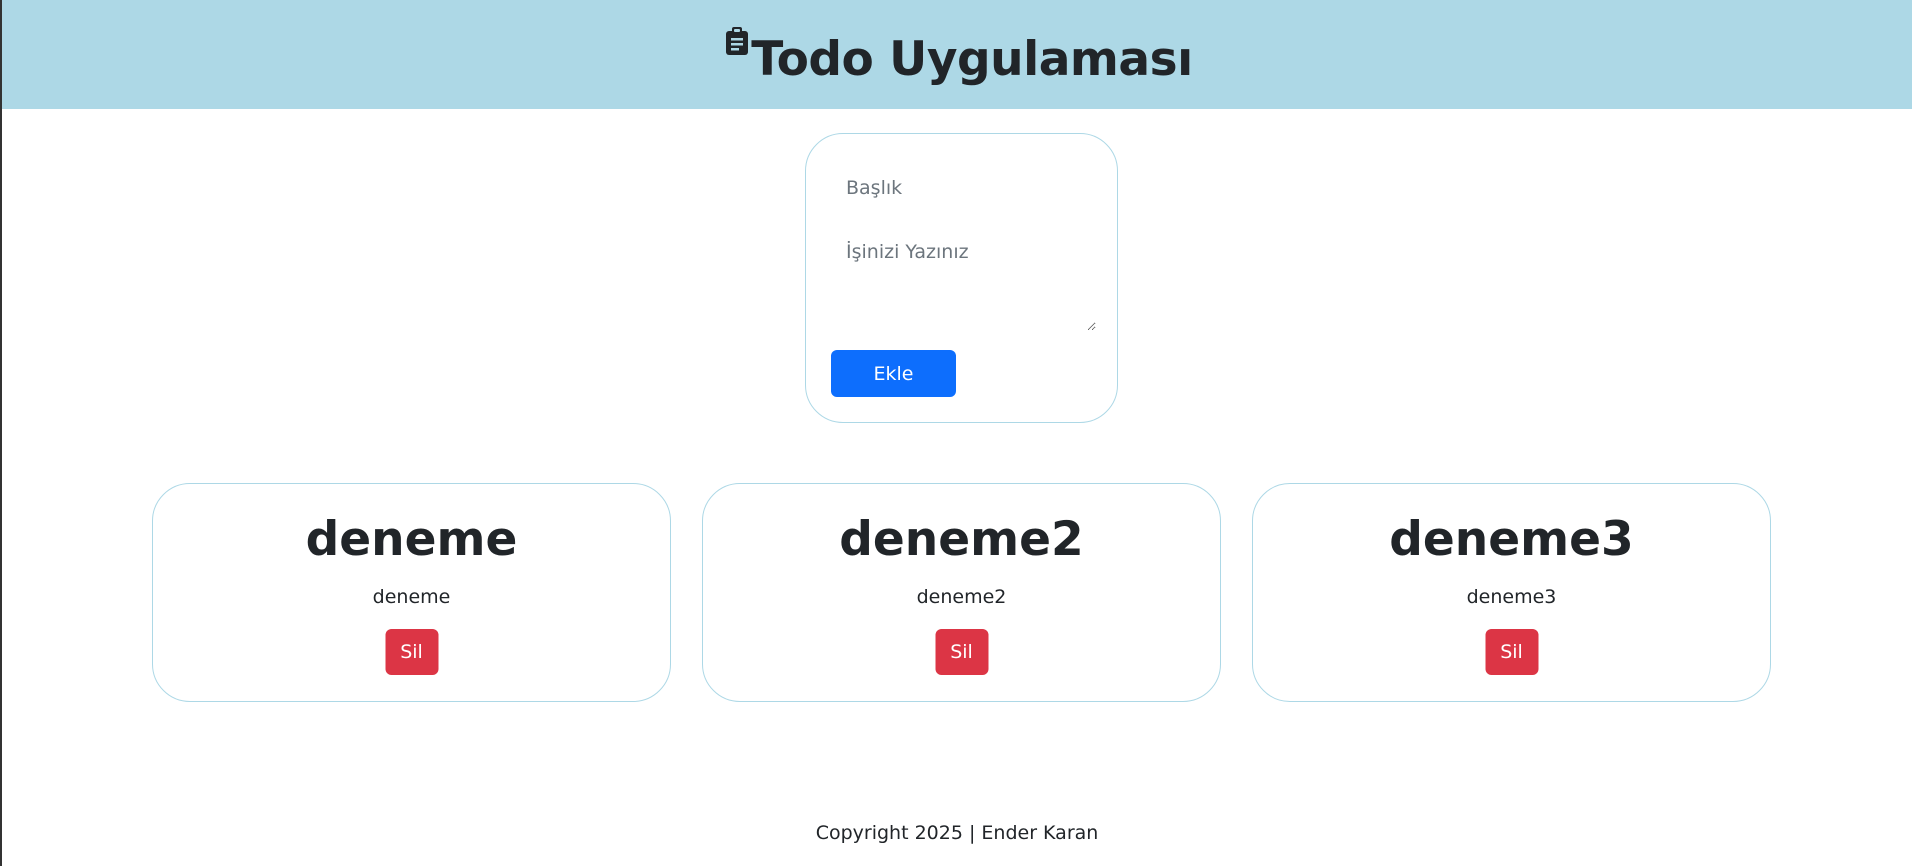  I want to click on app-title: Todo Uygulaması, so click(972, 59).